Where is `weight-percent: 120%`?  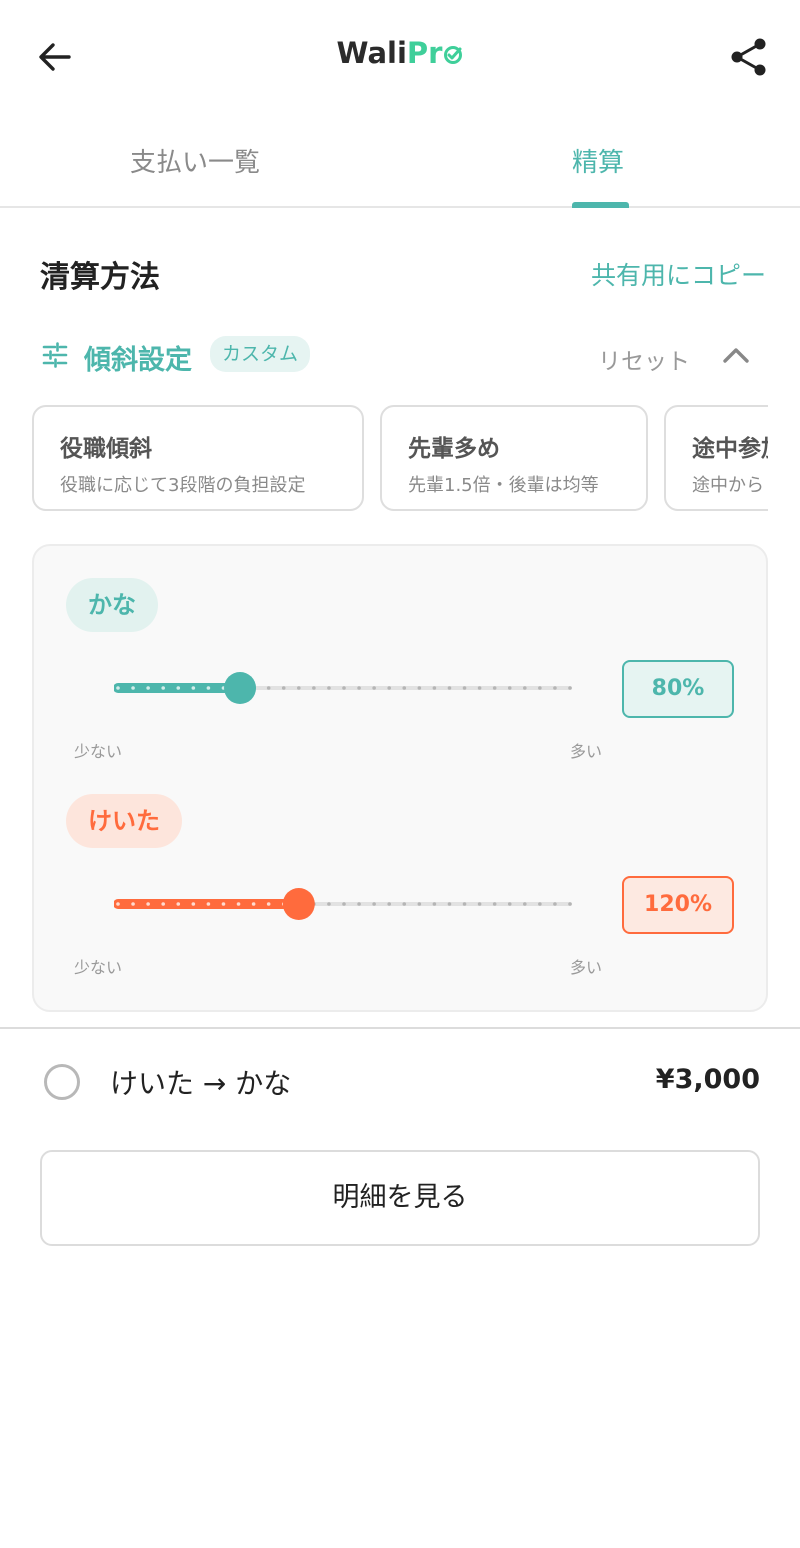
weight-percent: 120% is located at coordinates (678, 905).